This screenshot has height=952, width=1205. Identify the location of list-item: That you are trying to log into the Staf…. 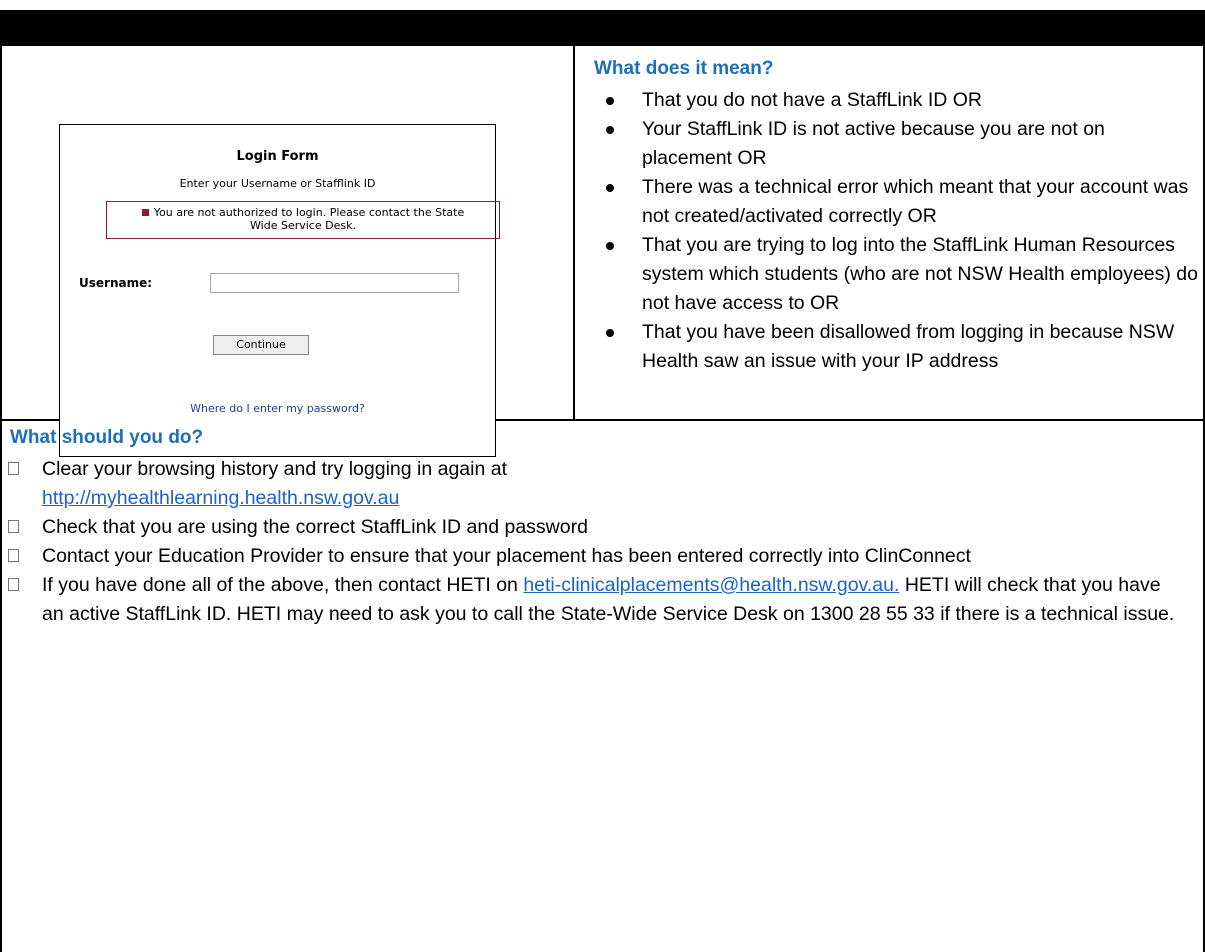
(898, 274).